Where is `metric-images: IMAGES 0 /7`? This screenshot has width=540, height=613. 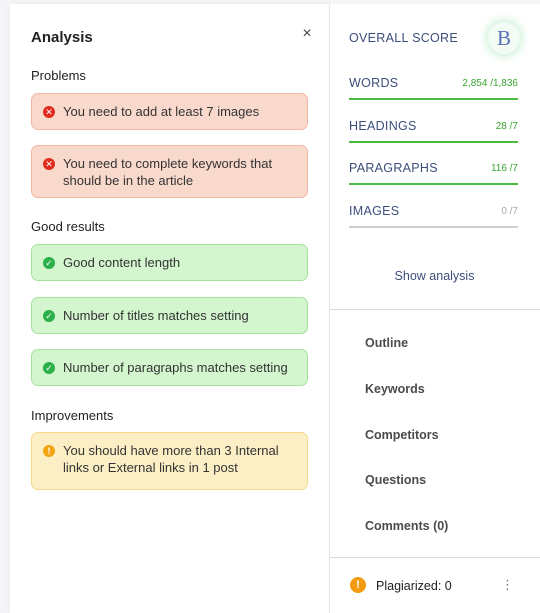 metric-images: IMAGES 0 /7 is located at coordinates (433, 215).